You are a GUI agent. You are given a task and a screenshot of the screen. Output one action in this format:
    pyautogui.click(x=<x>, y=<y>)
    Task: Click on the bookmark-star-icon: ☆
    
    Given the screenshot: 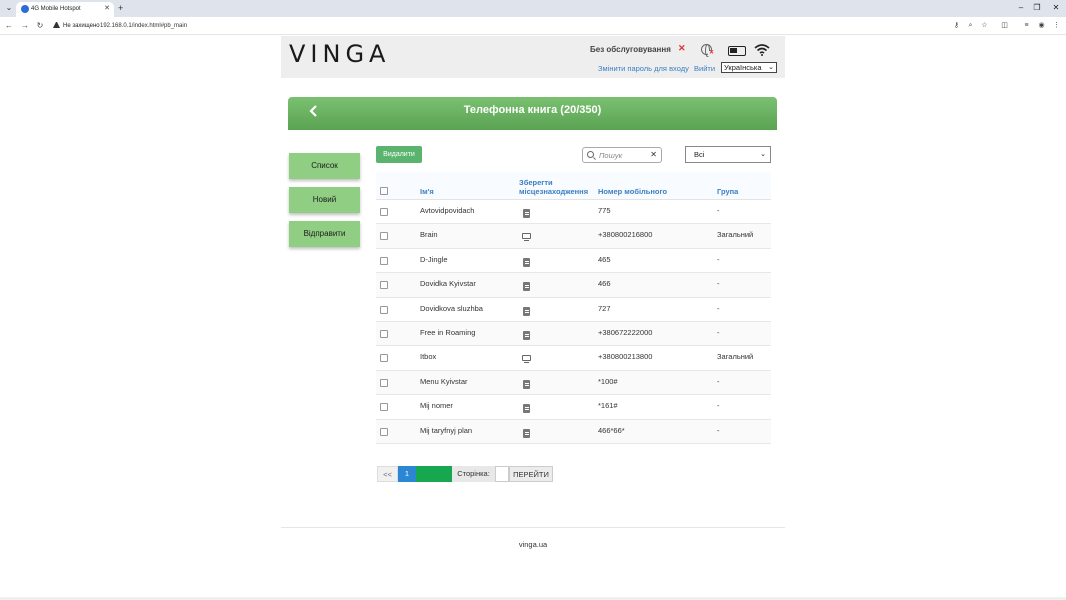 What is the action you would take?
    pyautogui.click(x=984, y=25)
    